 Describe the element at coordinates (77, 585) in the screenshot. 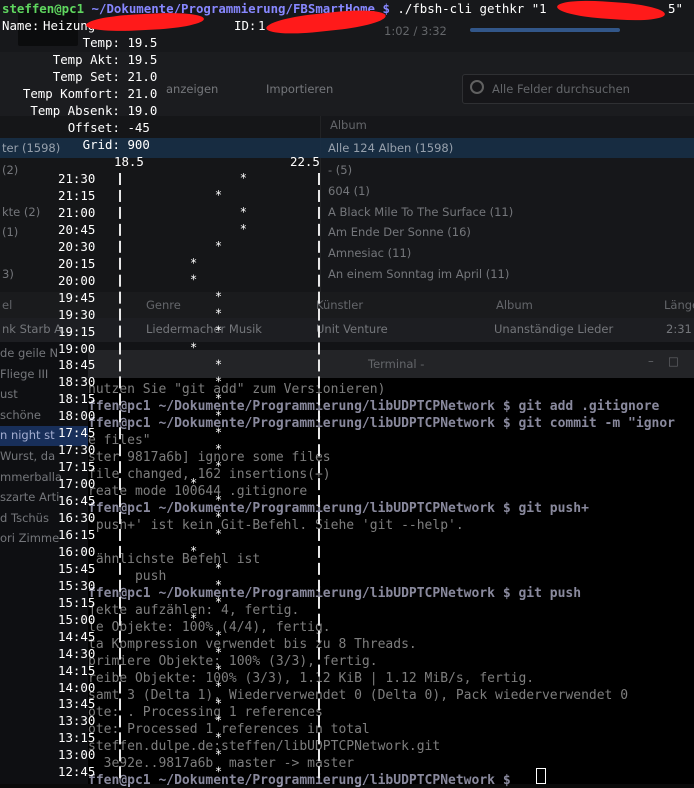

I see `time-label: 15:30` at that location.